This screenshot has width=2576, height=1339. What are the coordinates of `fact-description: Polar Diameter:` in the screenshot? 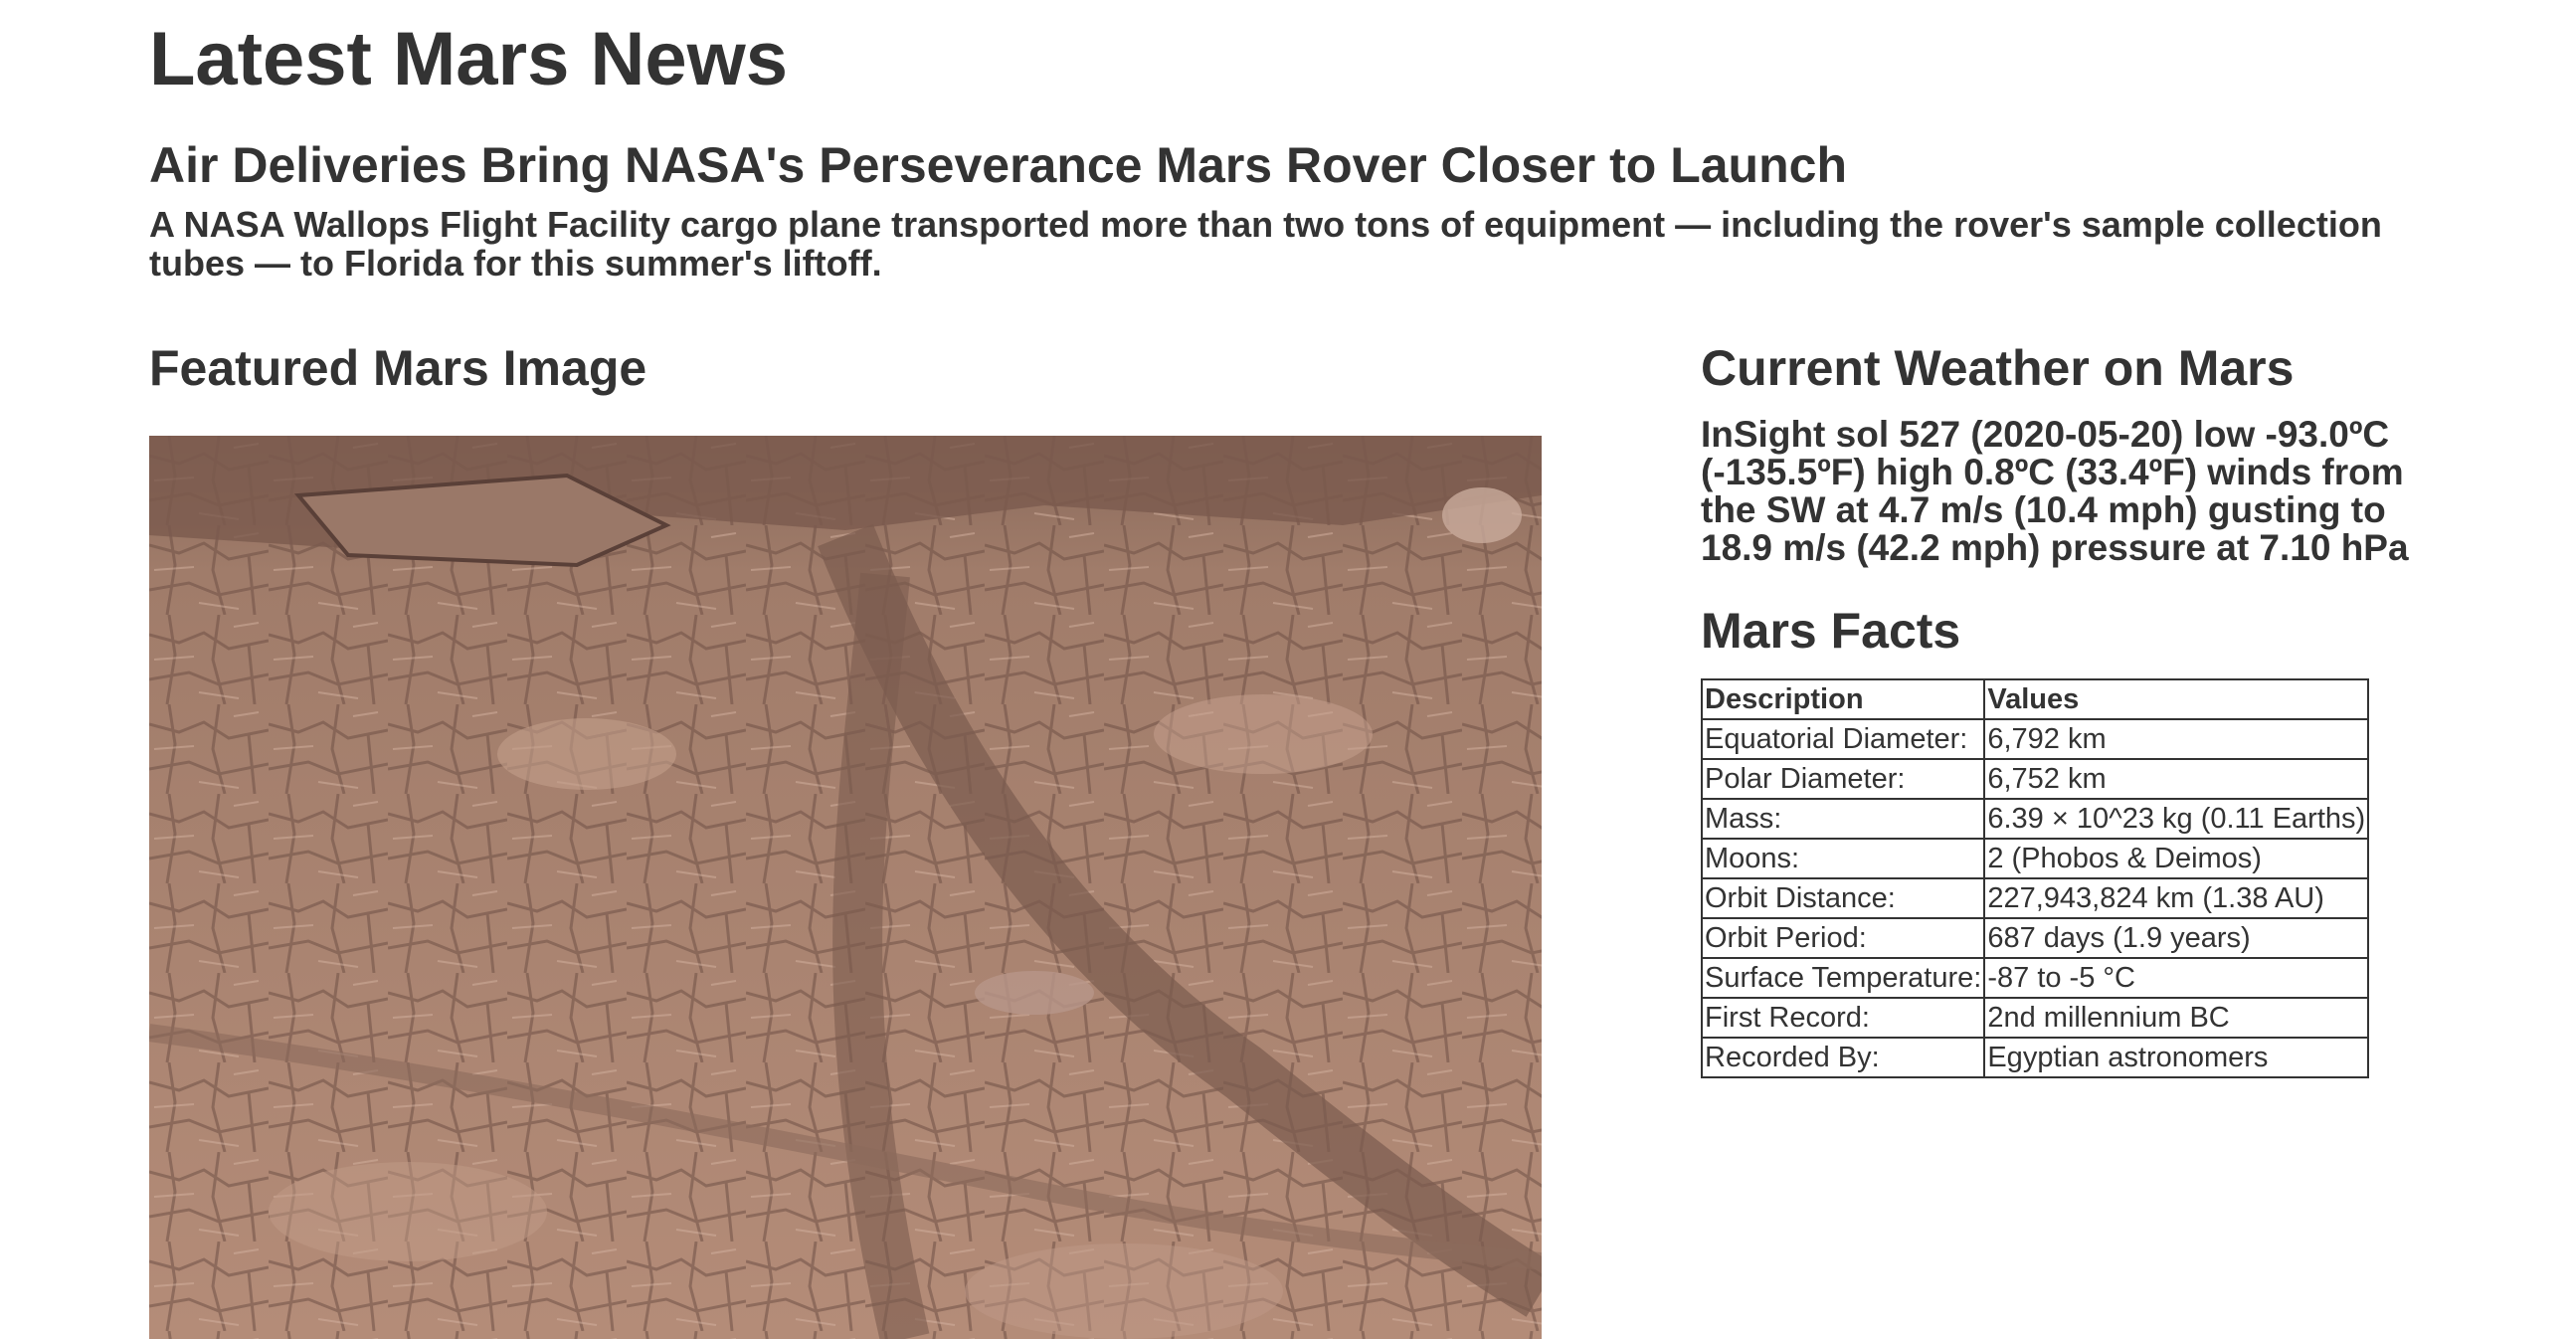 It's located at (1843, 779).